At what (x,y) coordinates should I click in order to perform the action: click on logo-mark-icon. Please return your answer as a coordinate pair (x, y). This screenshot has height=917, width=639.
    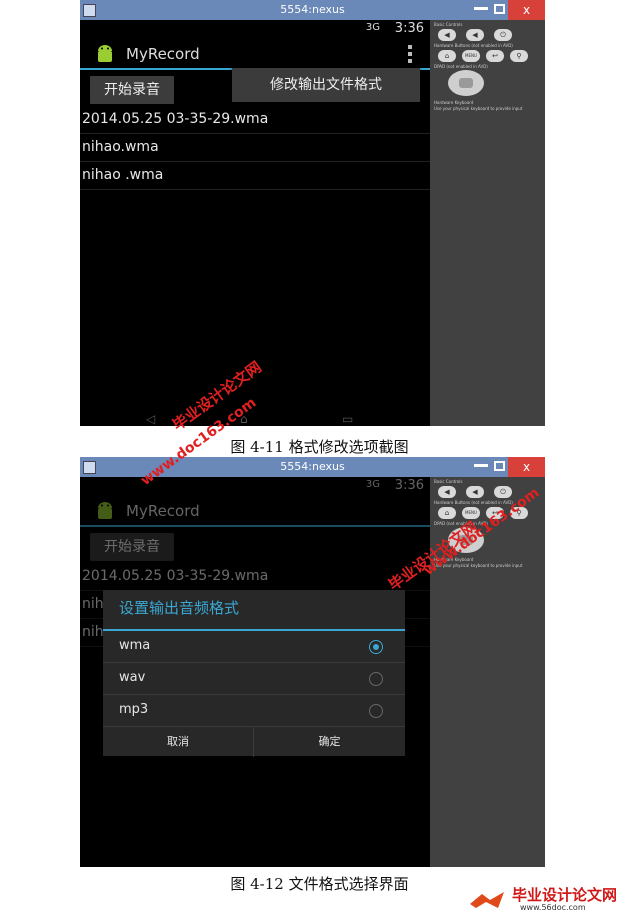
    Looking at the image, I should click on (487, 900).